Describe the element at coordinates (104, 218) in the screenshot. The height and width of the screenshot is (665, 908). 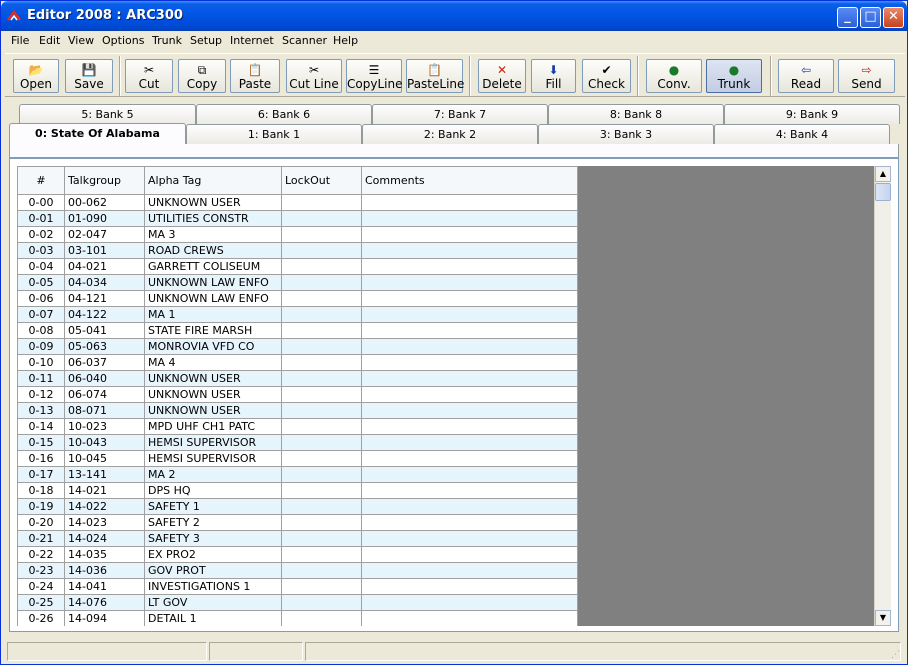
I see `cell-talkgroup: 01-090` at that location.